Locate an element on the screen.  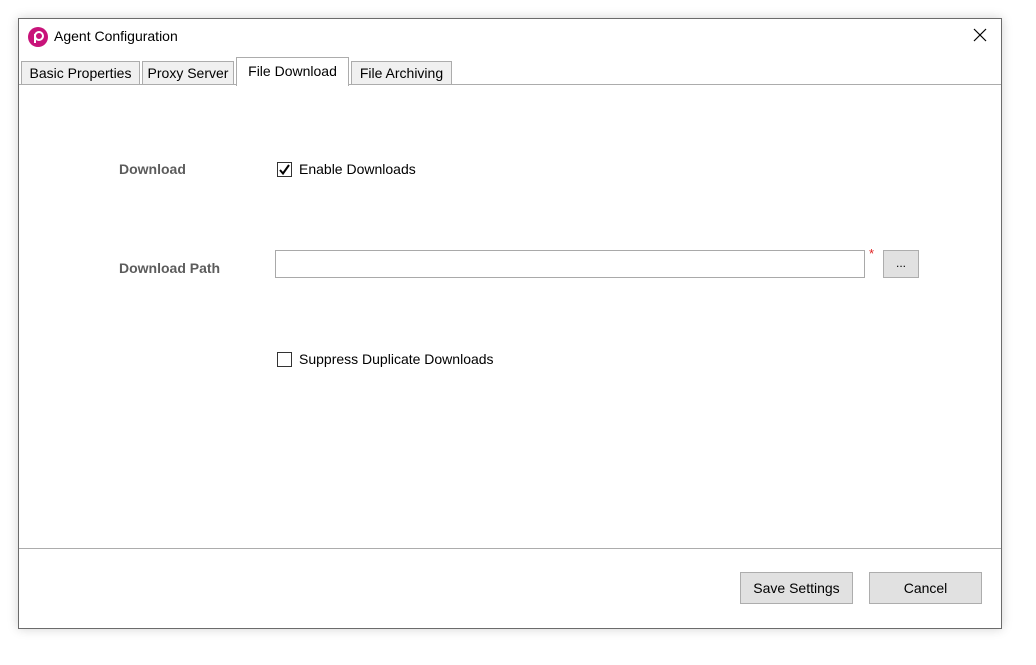
app-logo-icon is located at coordinates (38, 37).